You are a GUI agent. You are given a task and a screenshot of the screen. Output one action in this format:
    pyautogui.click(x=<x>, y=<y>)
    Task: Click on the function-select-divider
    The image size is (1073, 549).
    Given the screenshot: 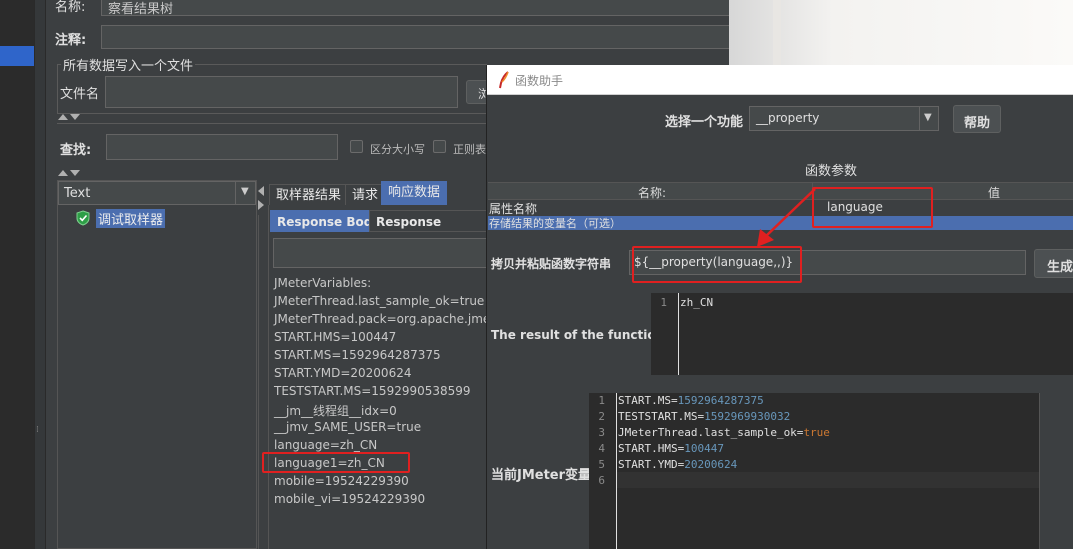 What is the action you would take?
    pyautogui.click(x=919, y=118)
    